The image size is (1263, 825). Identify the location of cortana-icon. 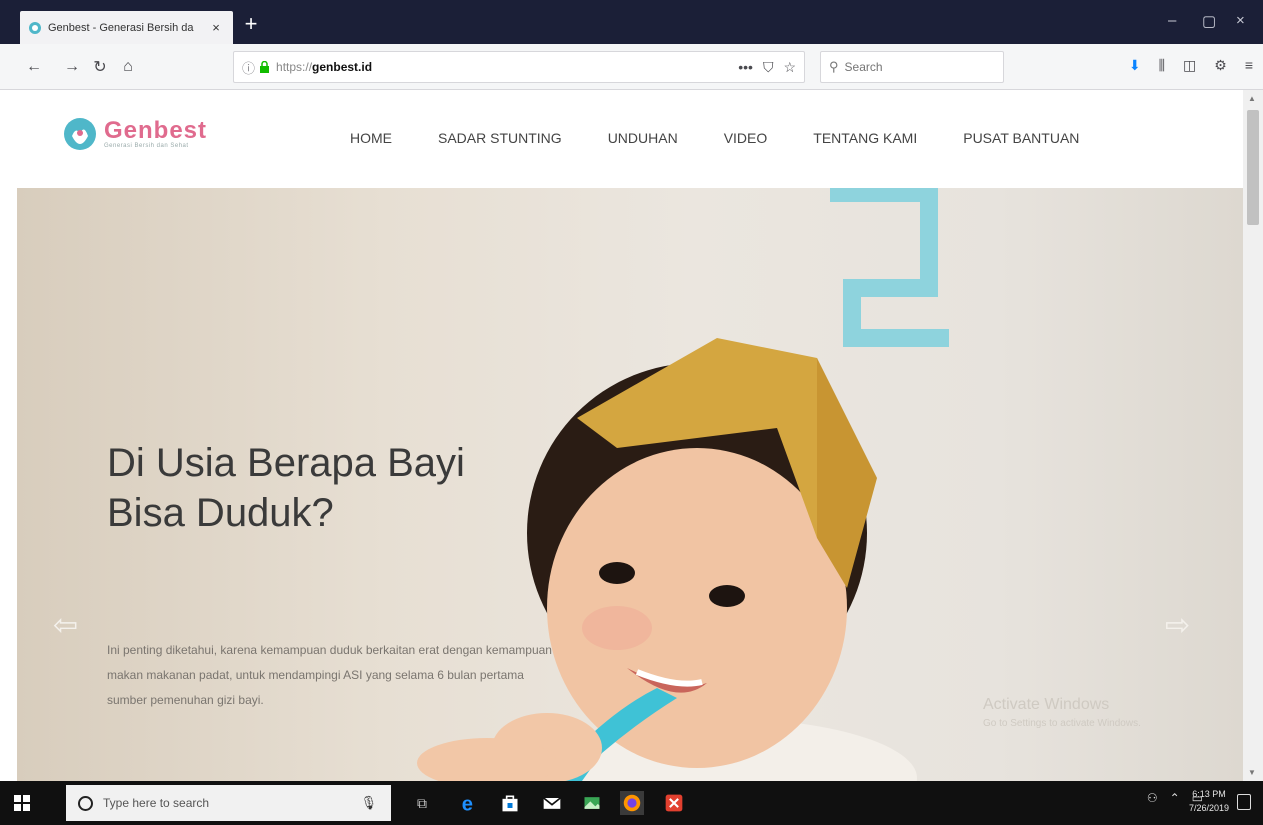
(85, 803).